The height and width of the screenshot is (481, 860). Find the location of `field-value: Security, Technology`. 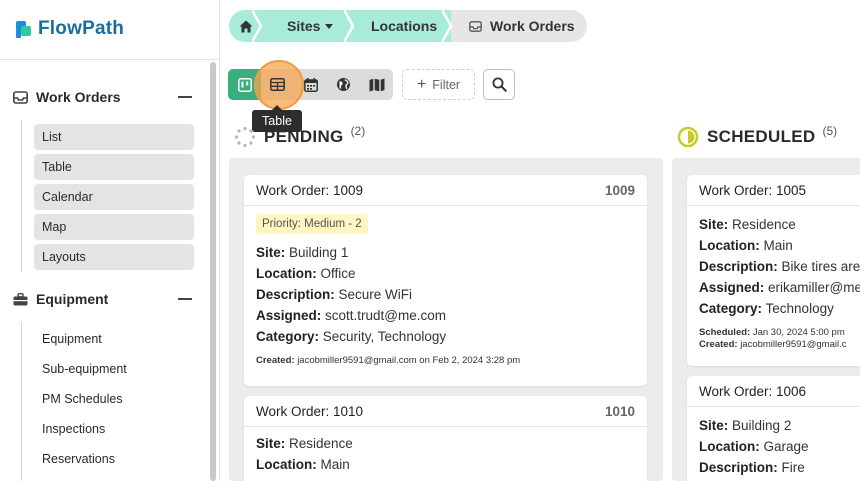

field-value: Security, Technology is located at coordinates (384, 336).